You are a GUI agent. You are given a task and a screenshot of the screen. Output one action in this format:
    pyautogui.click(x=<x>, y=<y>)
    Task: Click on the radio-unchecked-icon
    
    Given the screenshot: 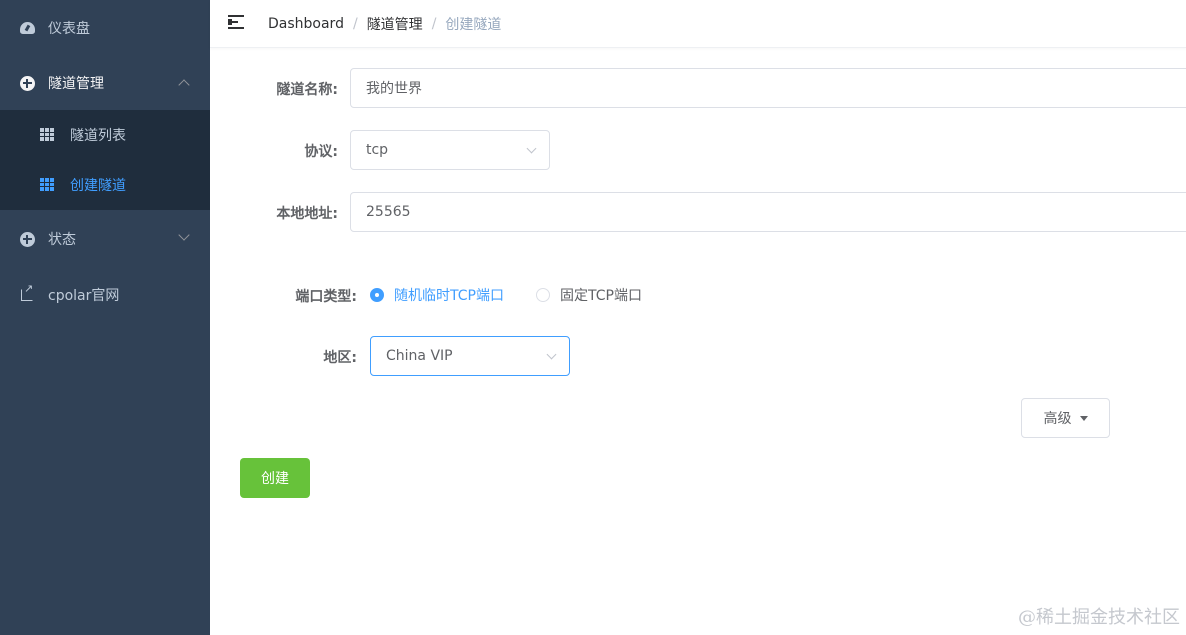 What is the action you would take?
    pyautogui.click(x=543, y=295)
    